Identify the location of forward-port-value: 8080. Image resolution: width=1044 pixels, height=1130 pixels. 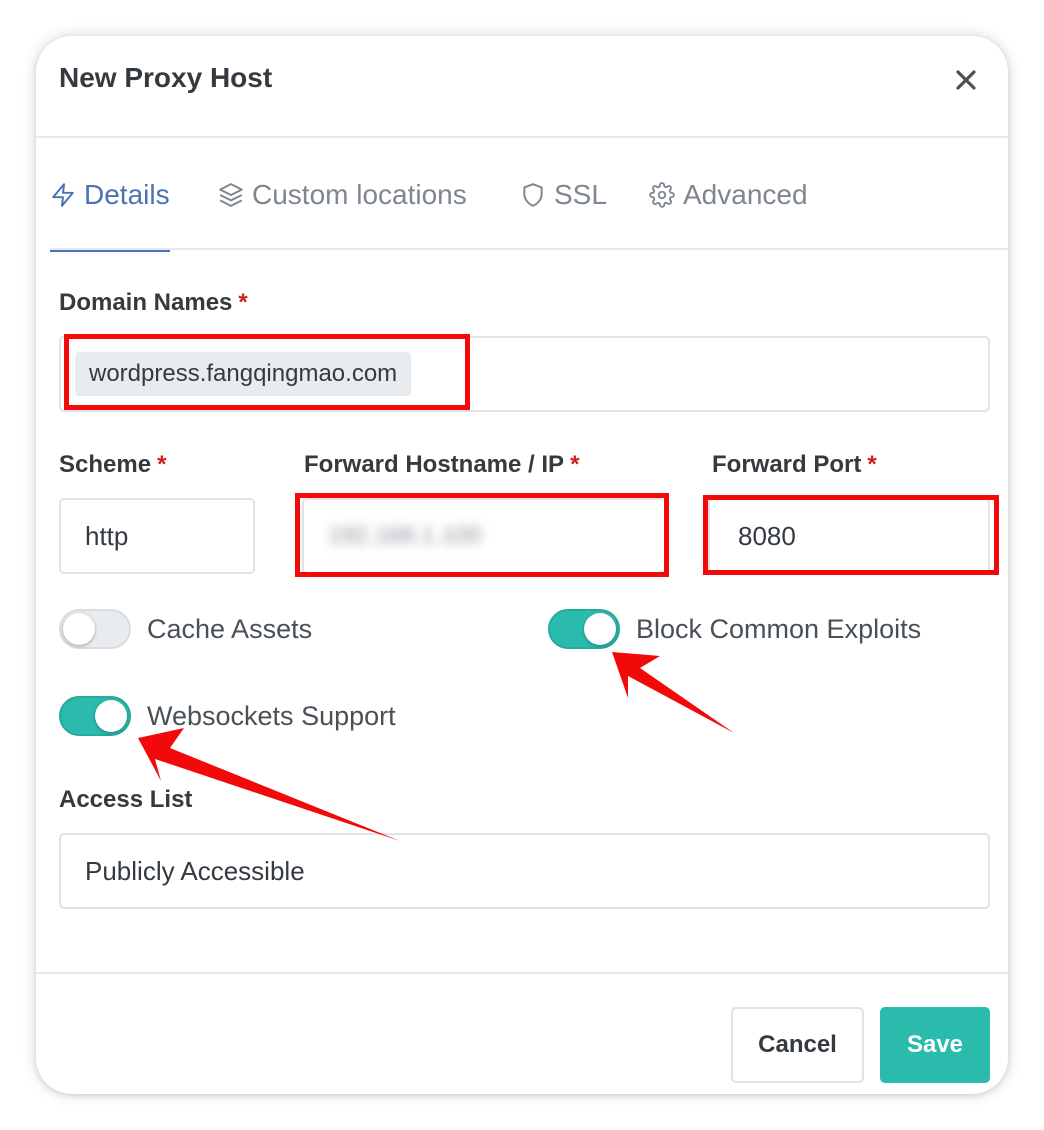
(767, 535).